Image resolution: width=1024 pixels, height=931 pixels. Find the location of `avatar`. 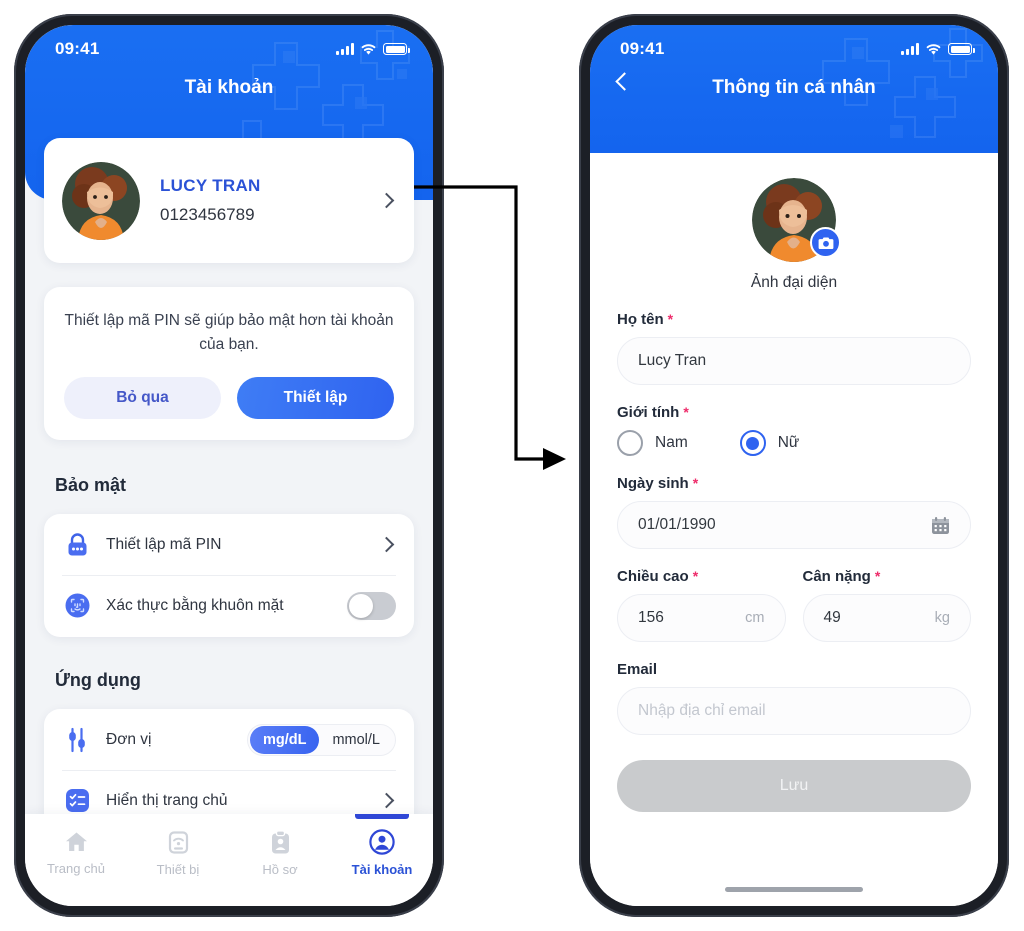

avatar is located at coordinates (101, 200).